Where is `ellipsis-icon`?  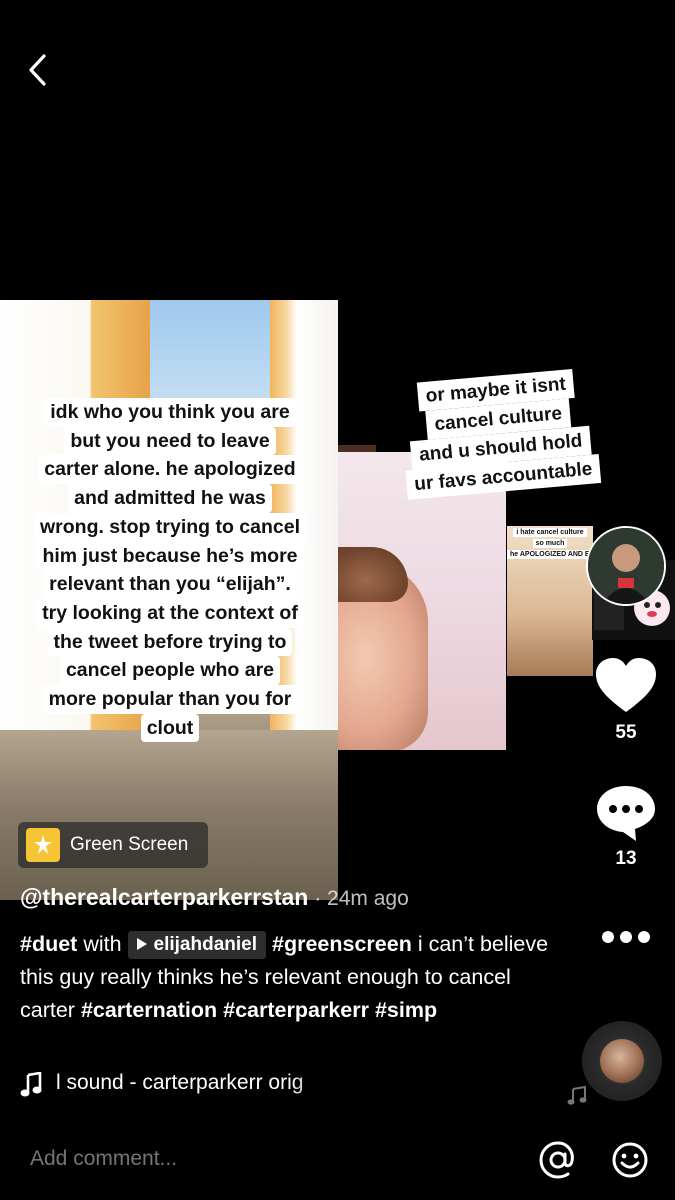 ellipsis-icon is located at coordinates (626, 937).